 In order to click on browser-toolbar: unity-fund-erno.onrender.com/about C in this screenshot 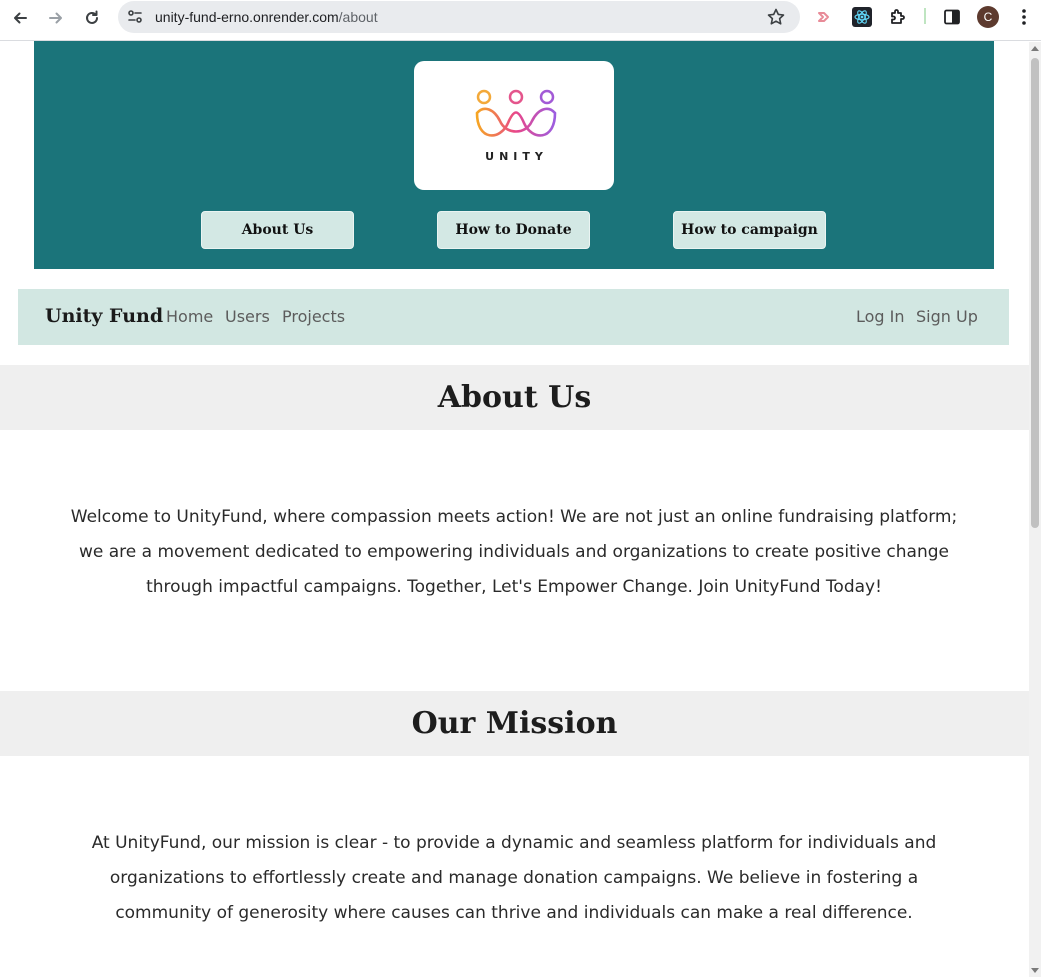, I will do `click(520, 20)`.